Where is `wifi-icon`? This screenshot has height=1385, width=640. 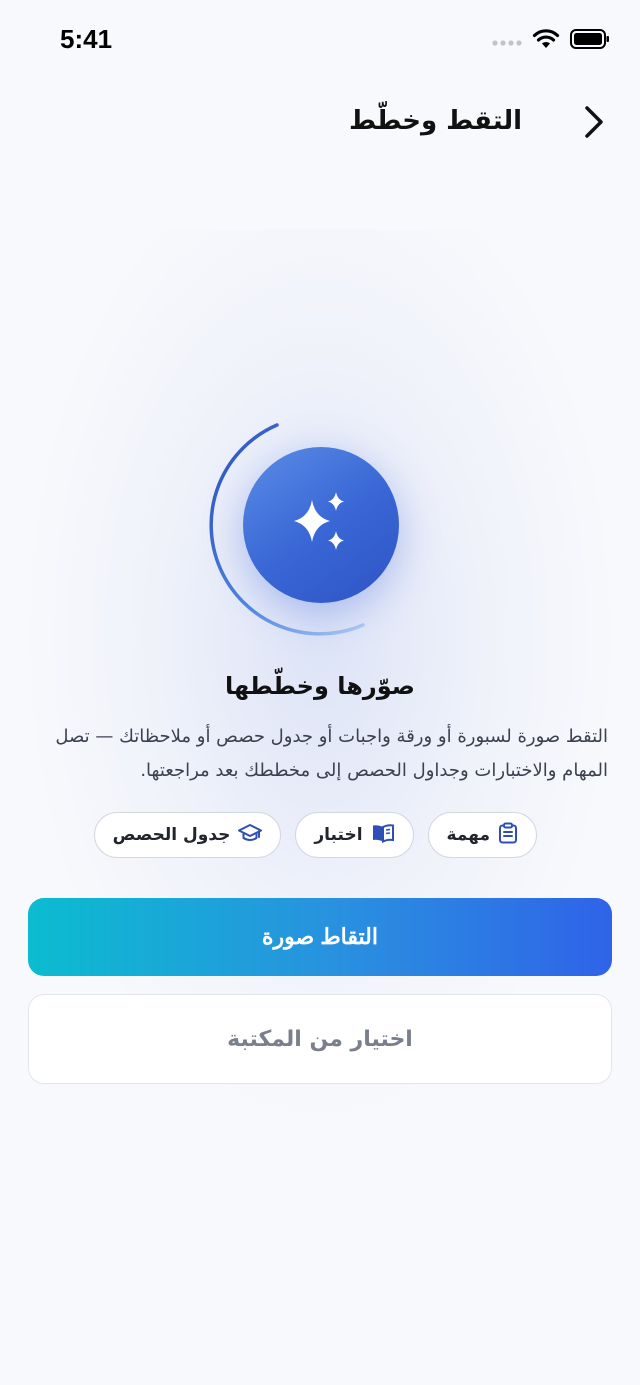 wifi-icon is located at coordinates (546, 41).